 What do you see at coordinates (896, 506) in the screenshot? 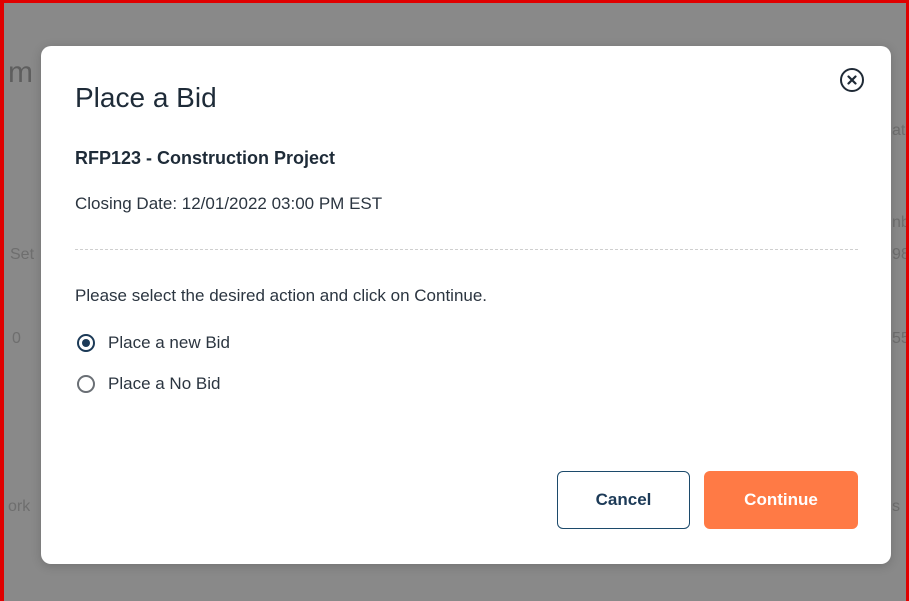
I see `background-text-fragment: s` at bounding box center [896, 506].